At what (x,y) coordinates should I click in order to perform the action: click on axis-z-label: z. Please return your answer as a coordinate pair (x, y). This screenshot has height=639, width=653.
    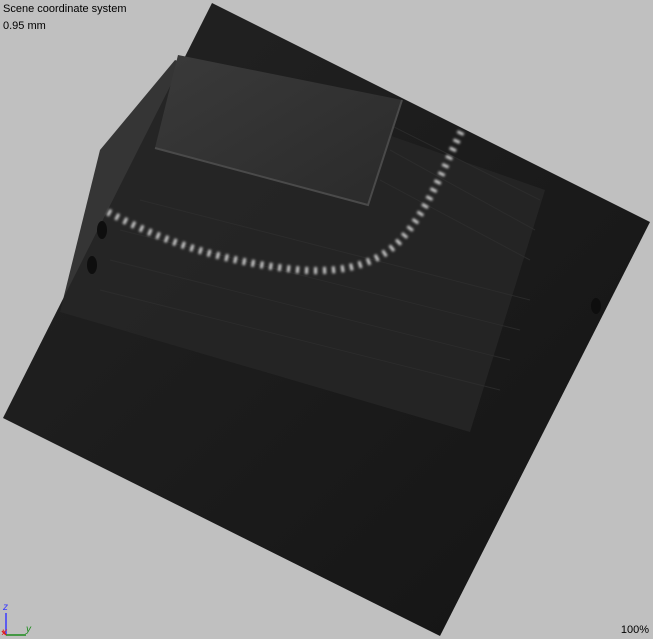
    Looking at the image, I should click on (5, 607).